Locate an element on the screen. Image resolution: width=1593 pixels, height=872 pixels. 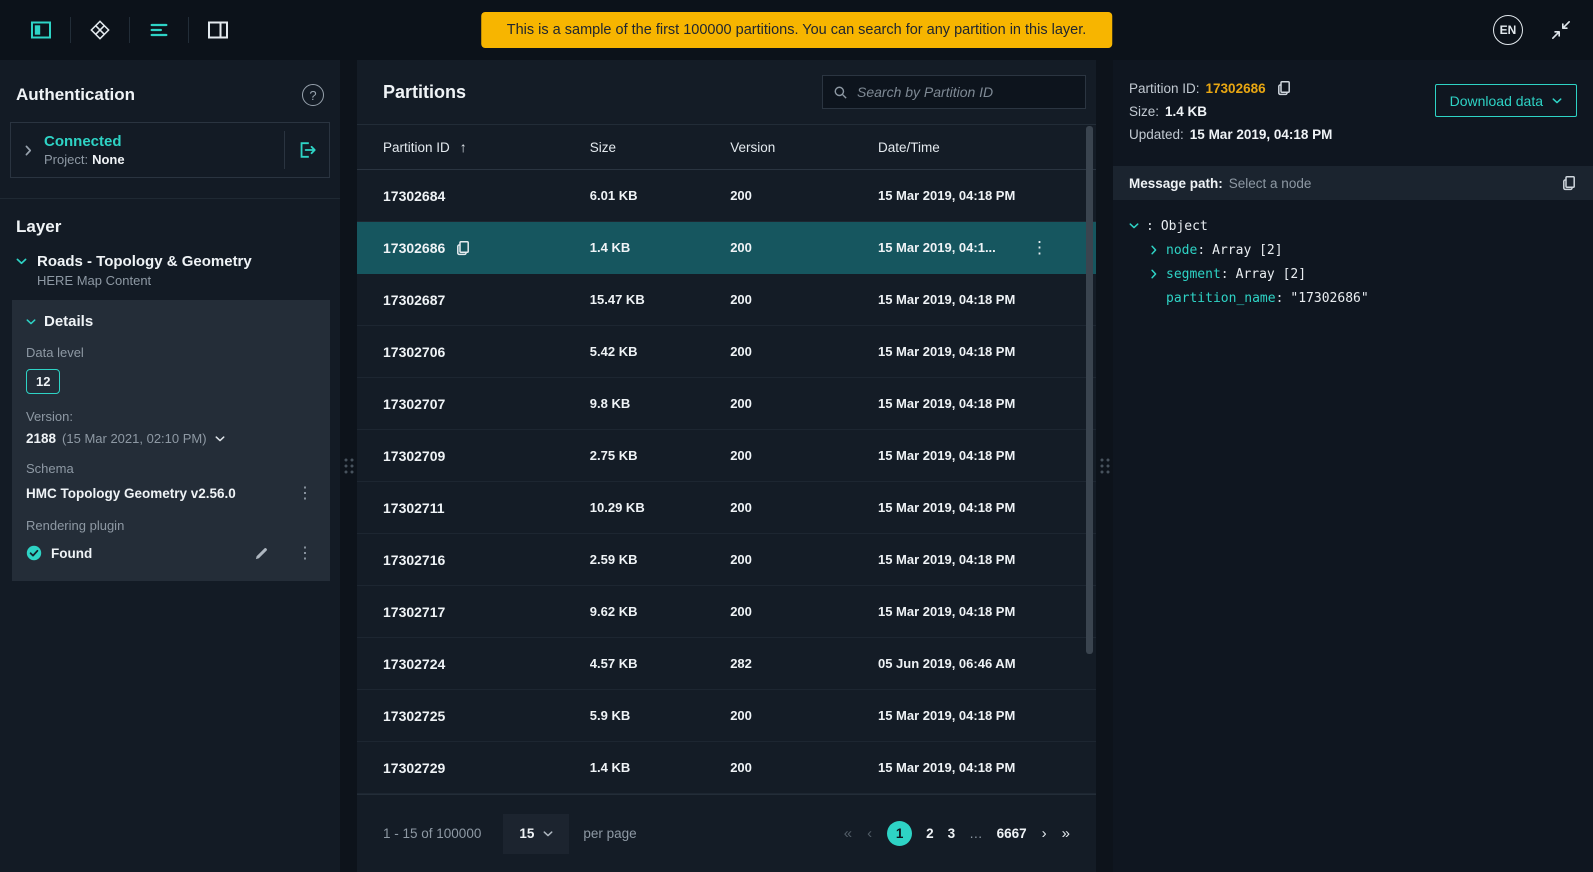
plugin-menu-icon: ⋮ is located at coordinates (305, 553).